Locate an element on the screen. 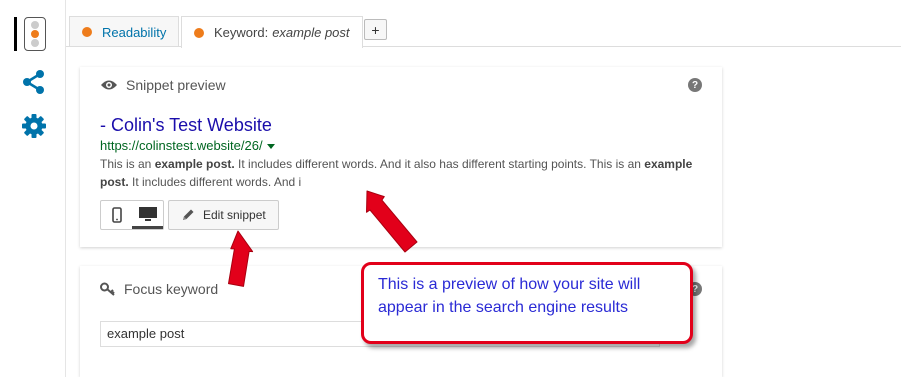  tab-keyword-value: example post is located at coordinates (311, 32).